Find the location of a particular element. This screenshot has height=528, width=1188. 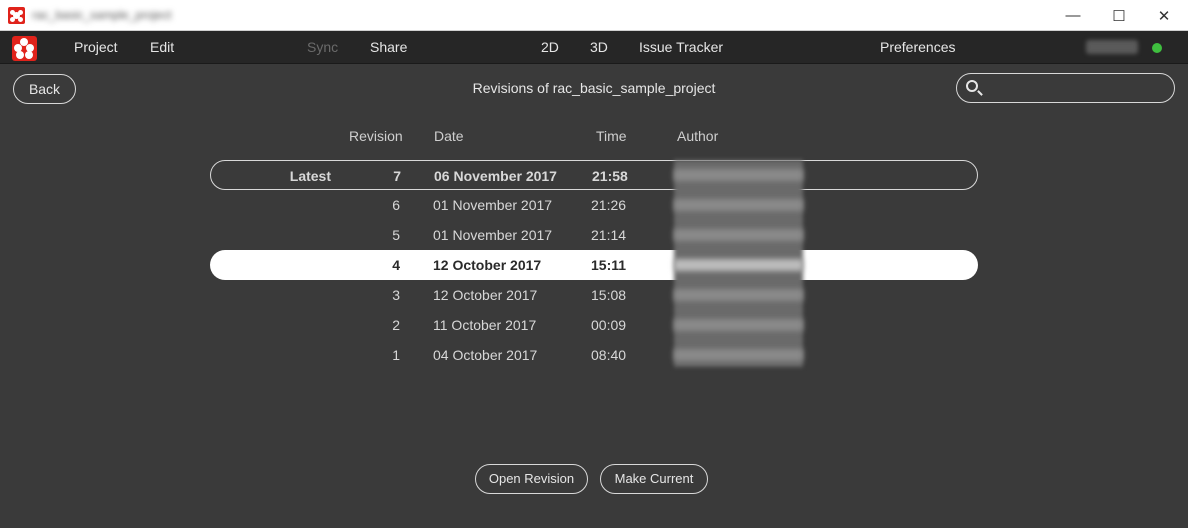

search-icon is located at coordinates (972, 86).